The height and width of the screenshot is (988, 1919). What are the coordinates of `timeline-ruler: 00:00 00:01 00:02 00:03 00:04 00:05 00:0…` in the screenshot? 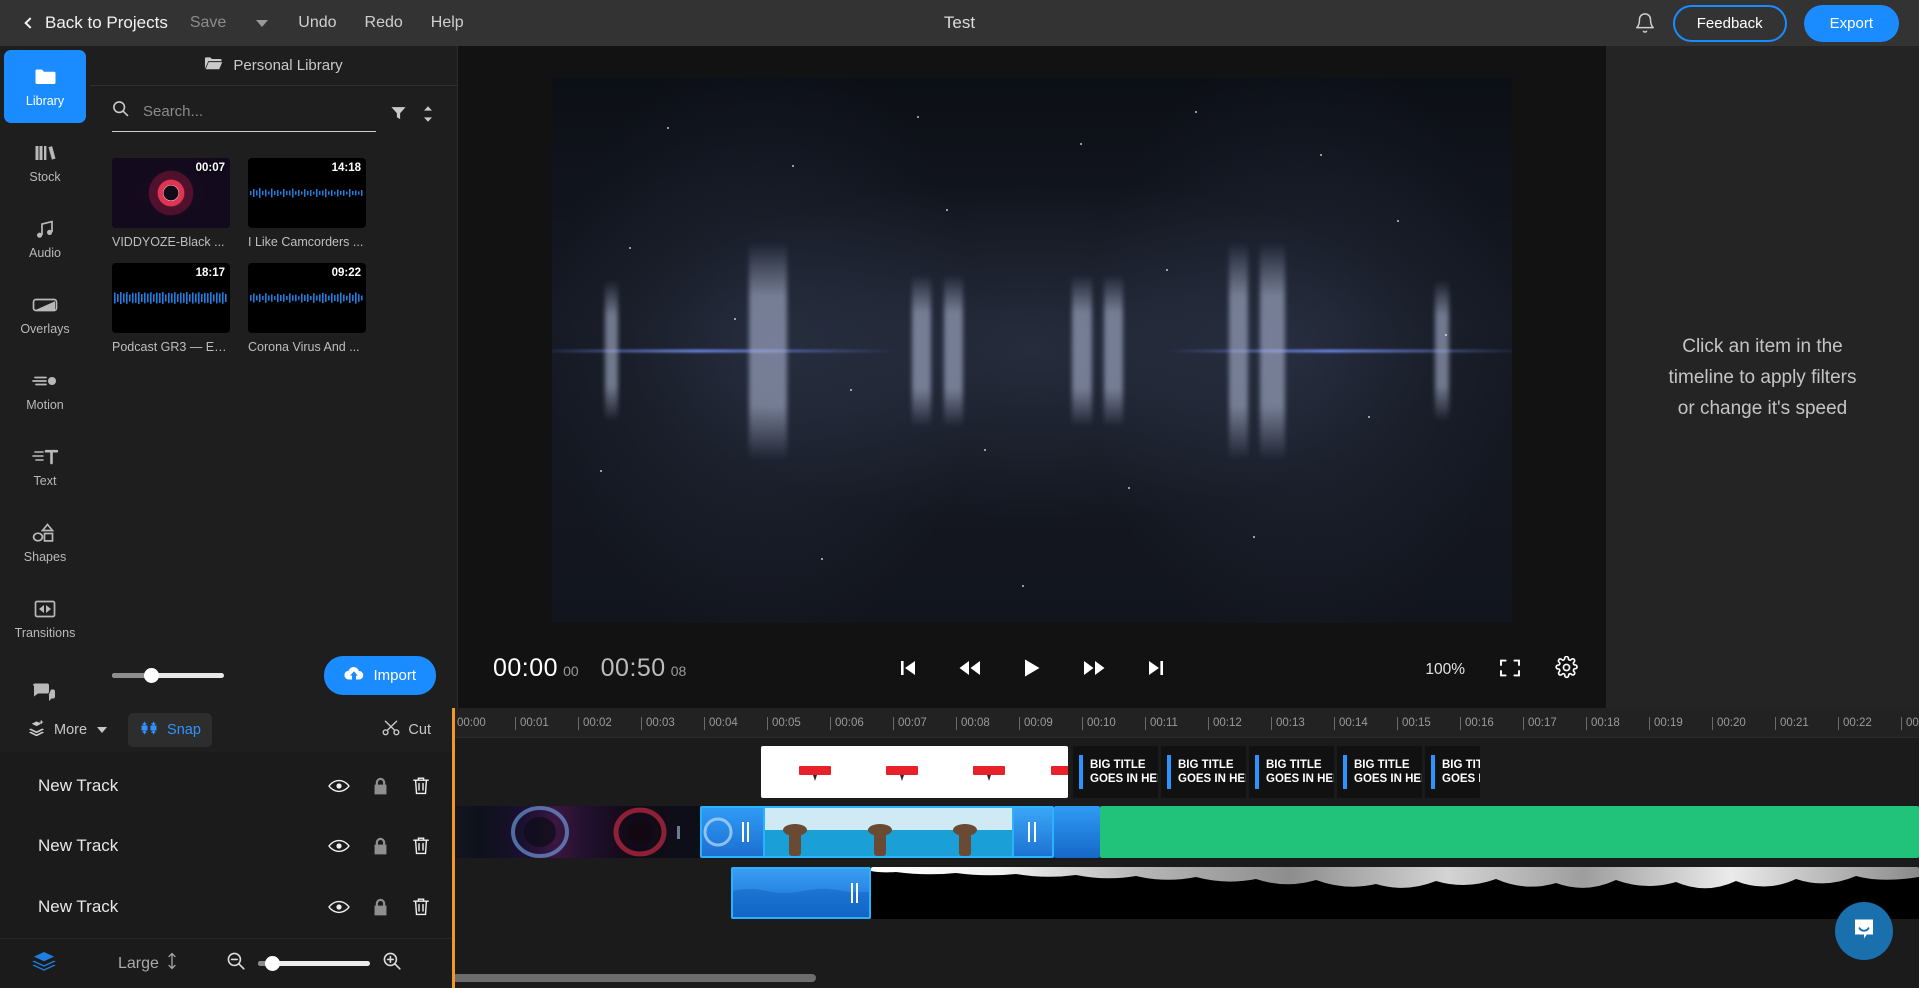 It's located at (1185, 723).